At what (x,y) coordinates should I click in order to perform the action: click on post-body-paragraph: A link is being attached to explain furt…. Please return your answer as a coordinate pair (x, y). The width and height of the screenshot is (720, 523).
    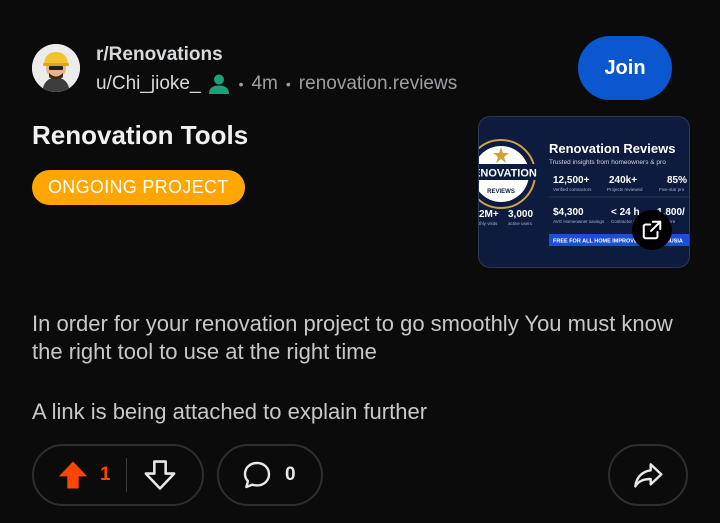
    Looking at the image, I should click on (230, 411).